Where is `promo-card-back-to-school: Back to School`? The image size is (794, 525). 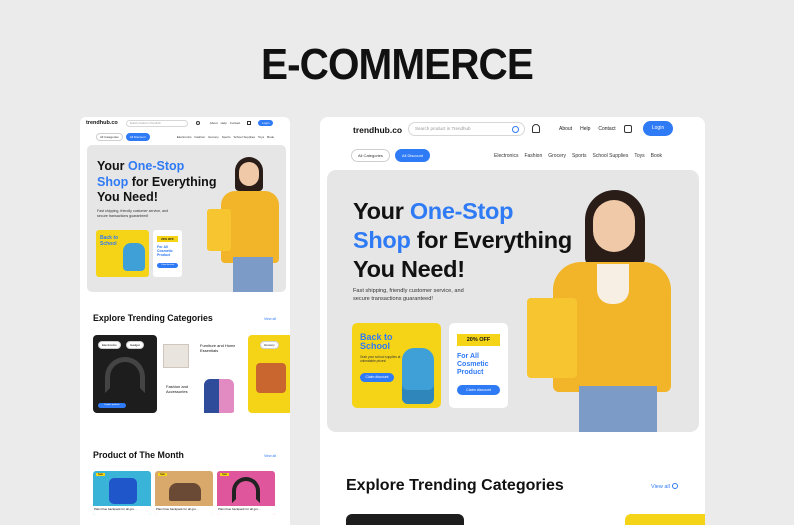
promo-card-back-to-school: Back to School is located at coordinates (122, 253).